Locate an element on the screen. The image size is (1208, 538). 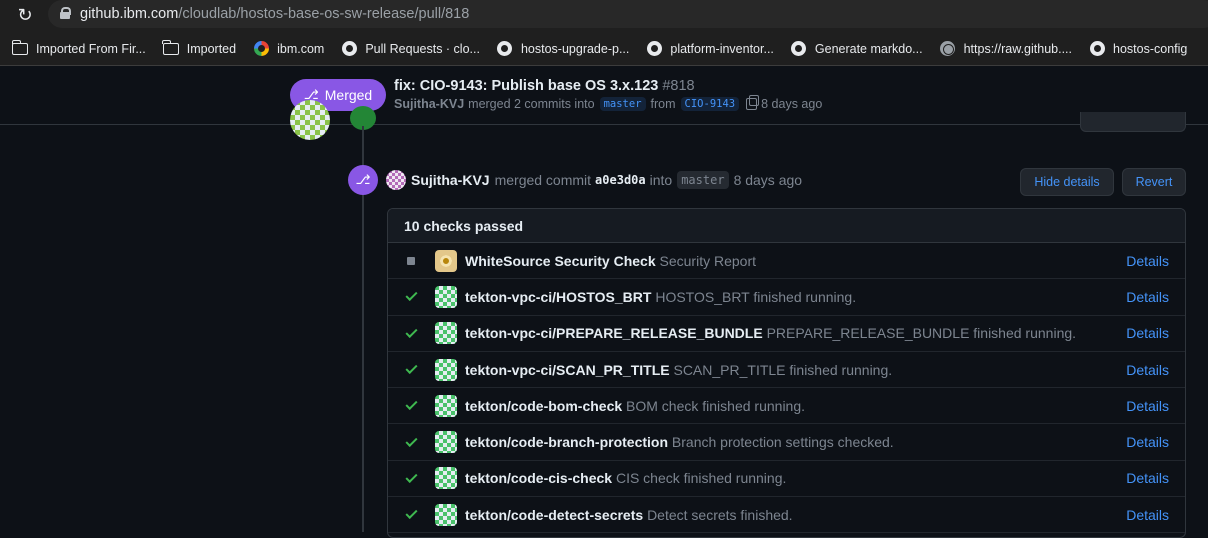
base-branch-label: master is located at coordinates (622, 104).